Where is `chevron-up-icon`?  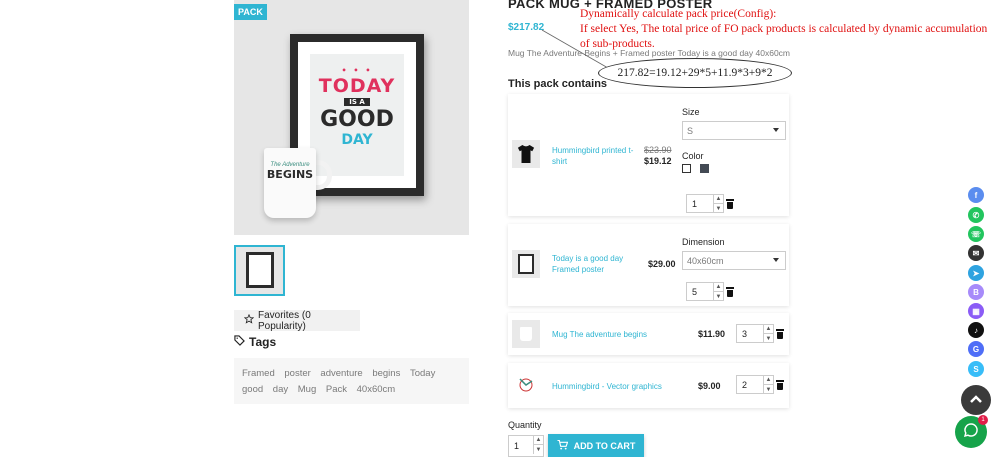
chevron-up-icon is located at coordinates (976, 400).